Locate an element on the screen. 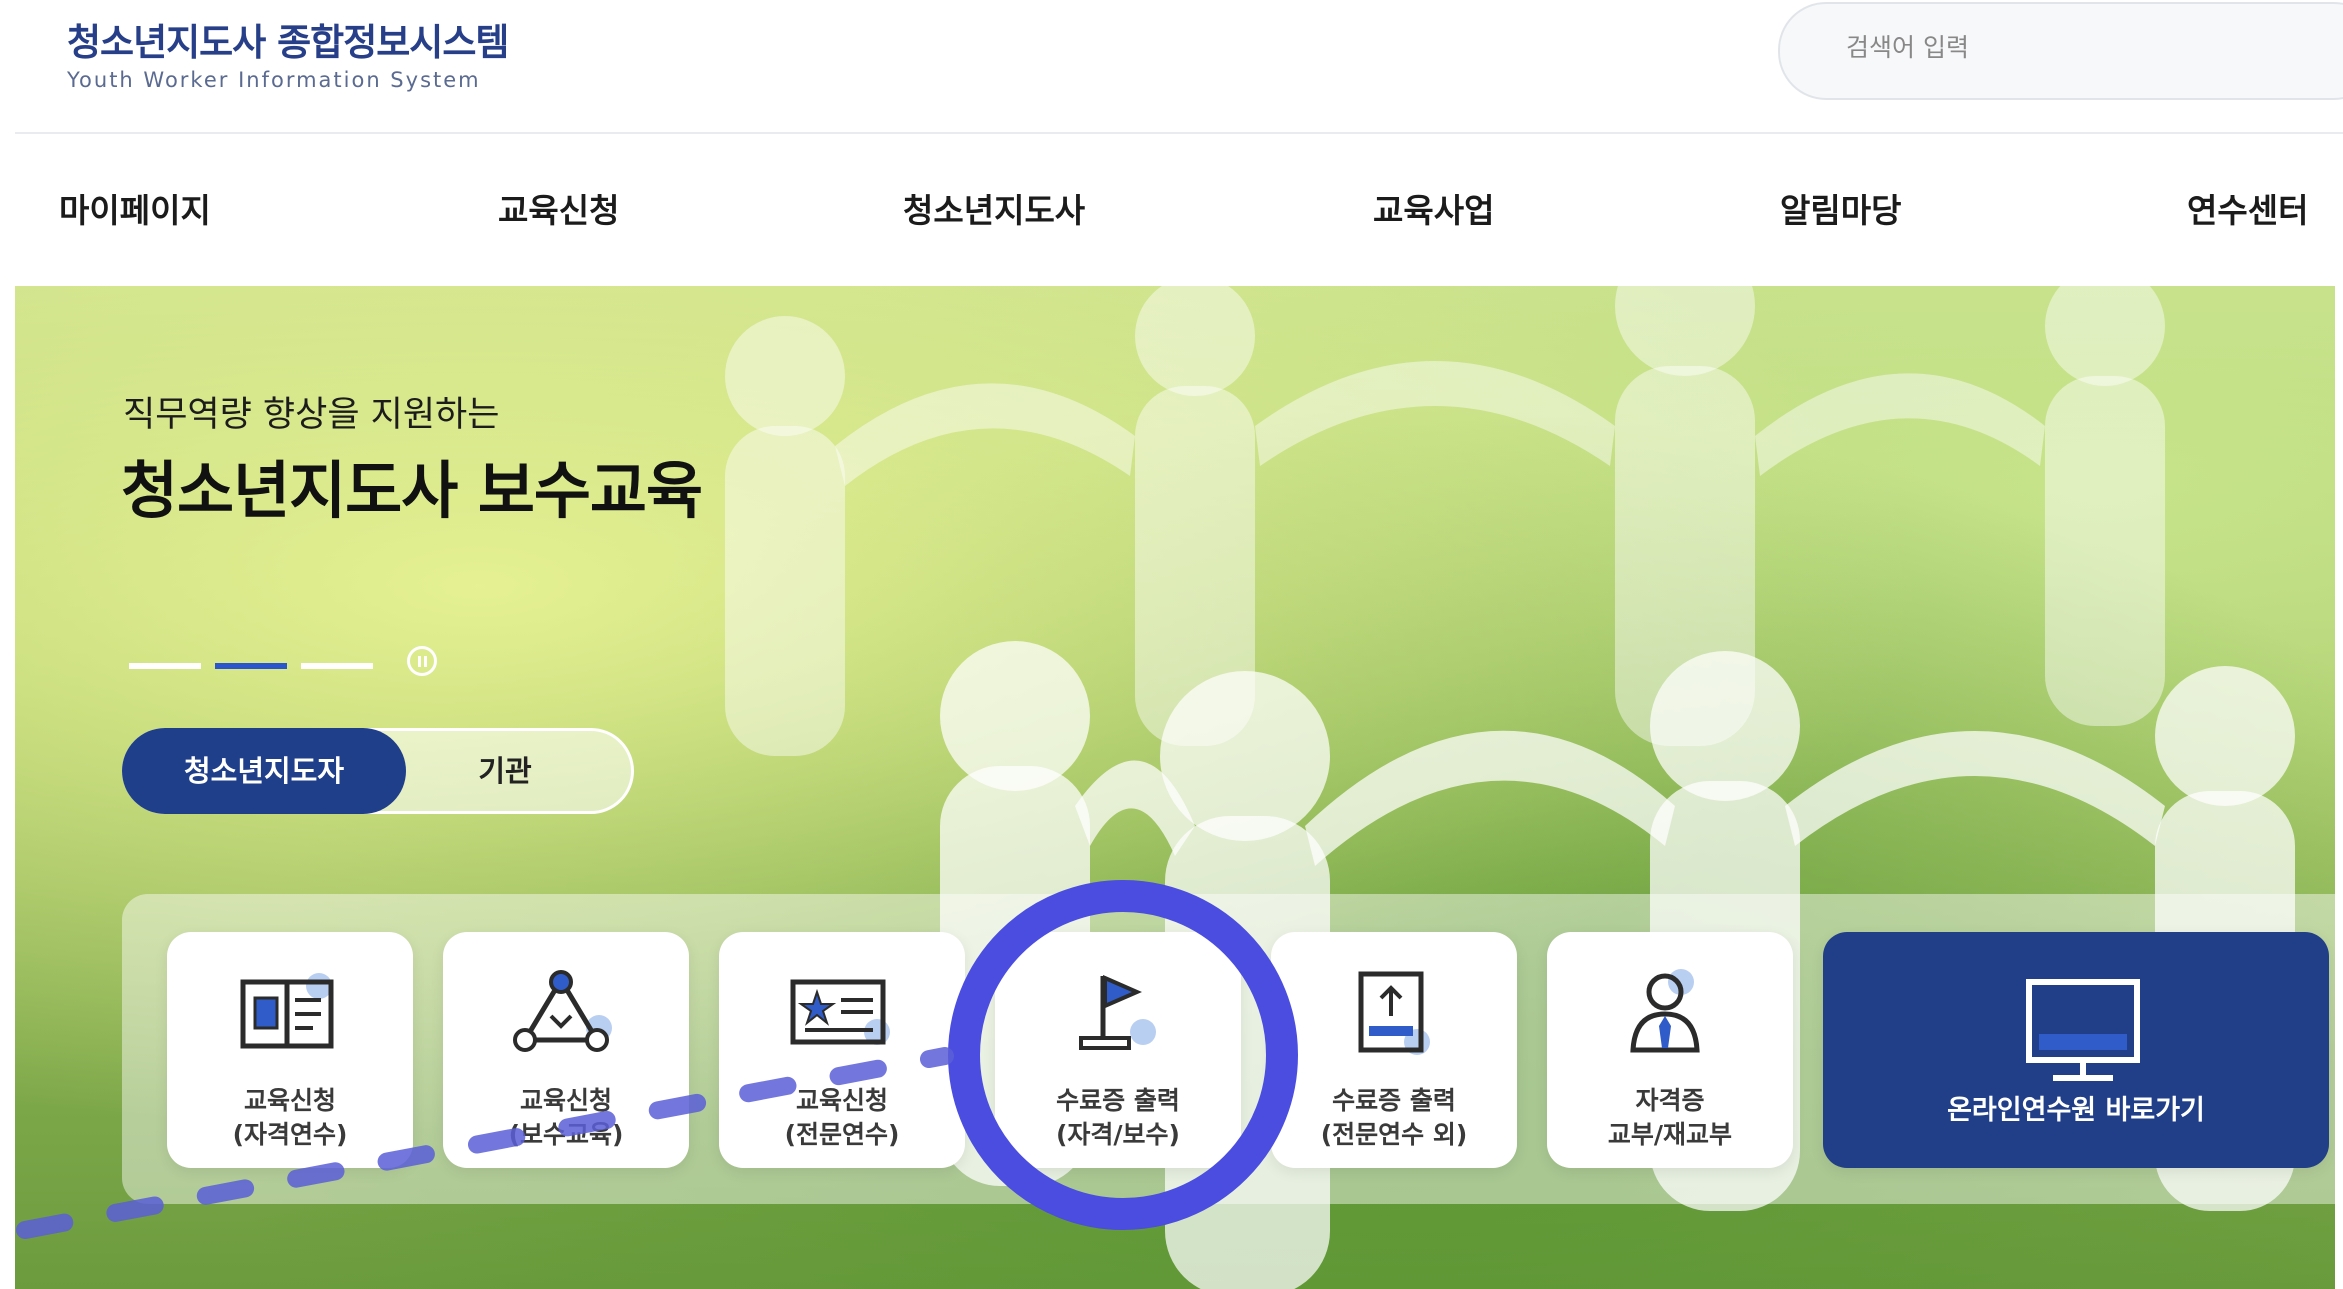  search-box is located at coordinates (2060, 51).